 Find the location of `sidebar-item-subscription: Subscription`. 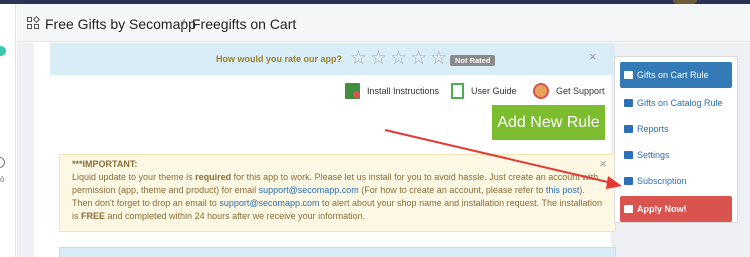

sidebar-item-subscription: Subscription is located at coordinates (676, 181).